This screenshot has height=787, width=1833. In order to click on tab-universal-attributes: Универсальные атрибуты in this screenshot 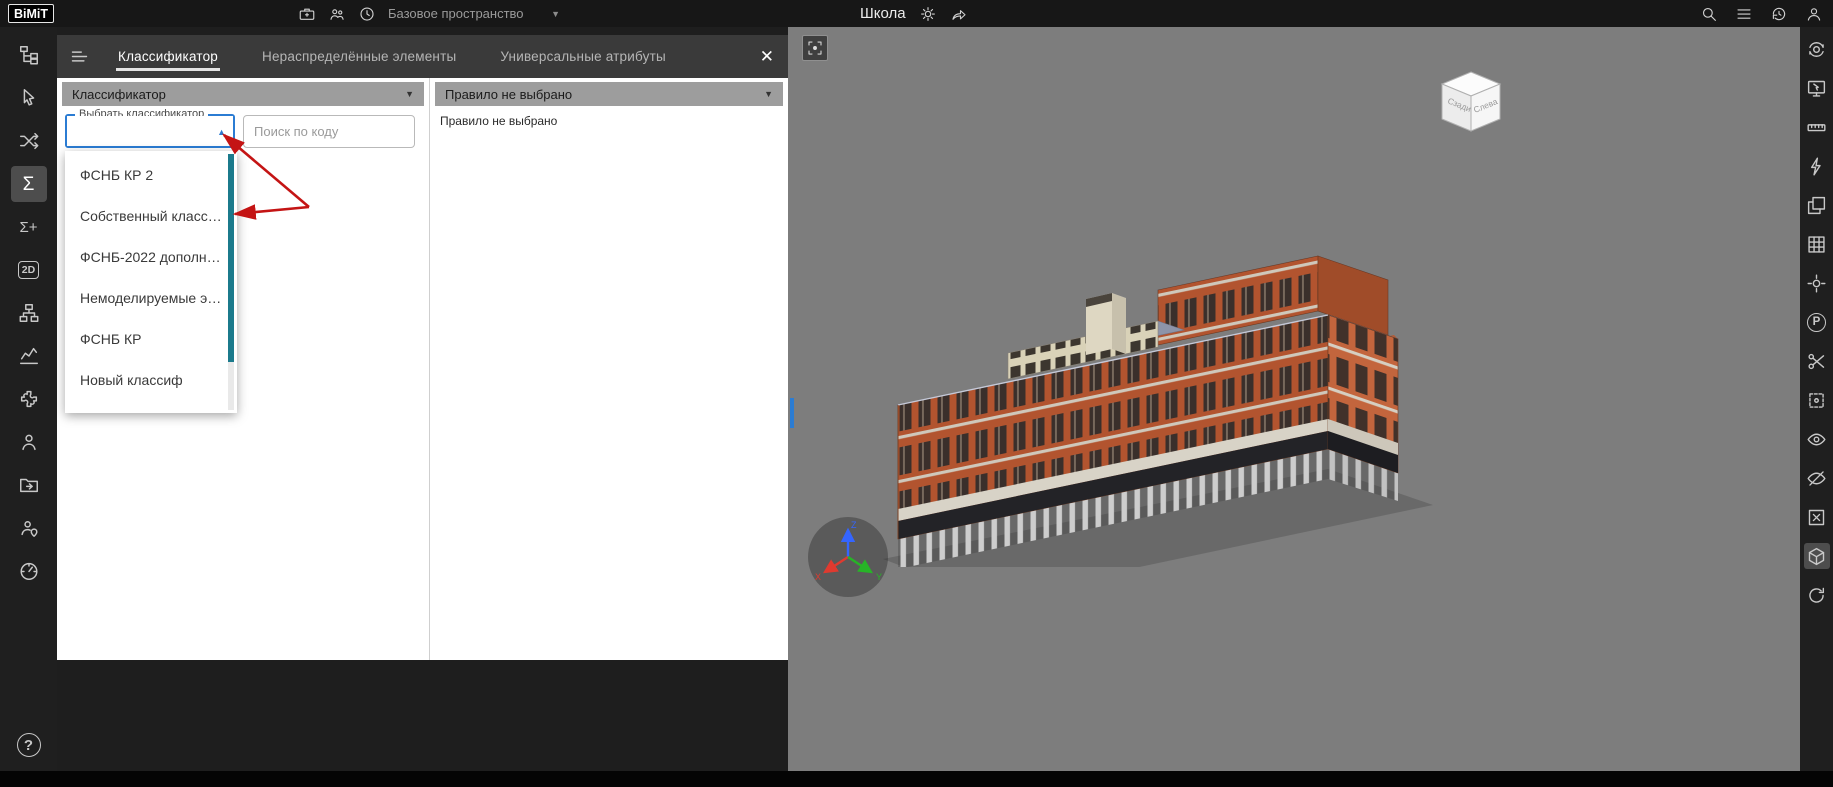, I will do `click(583, 56)`.